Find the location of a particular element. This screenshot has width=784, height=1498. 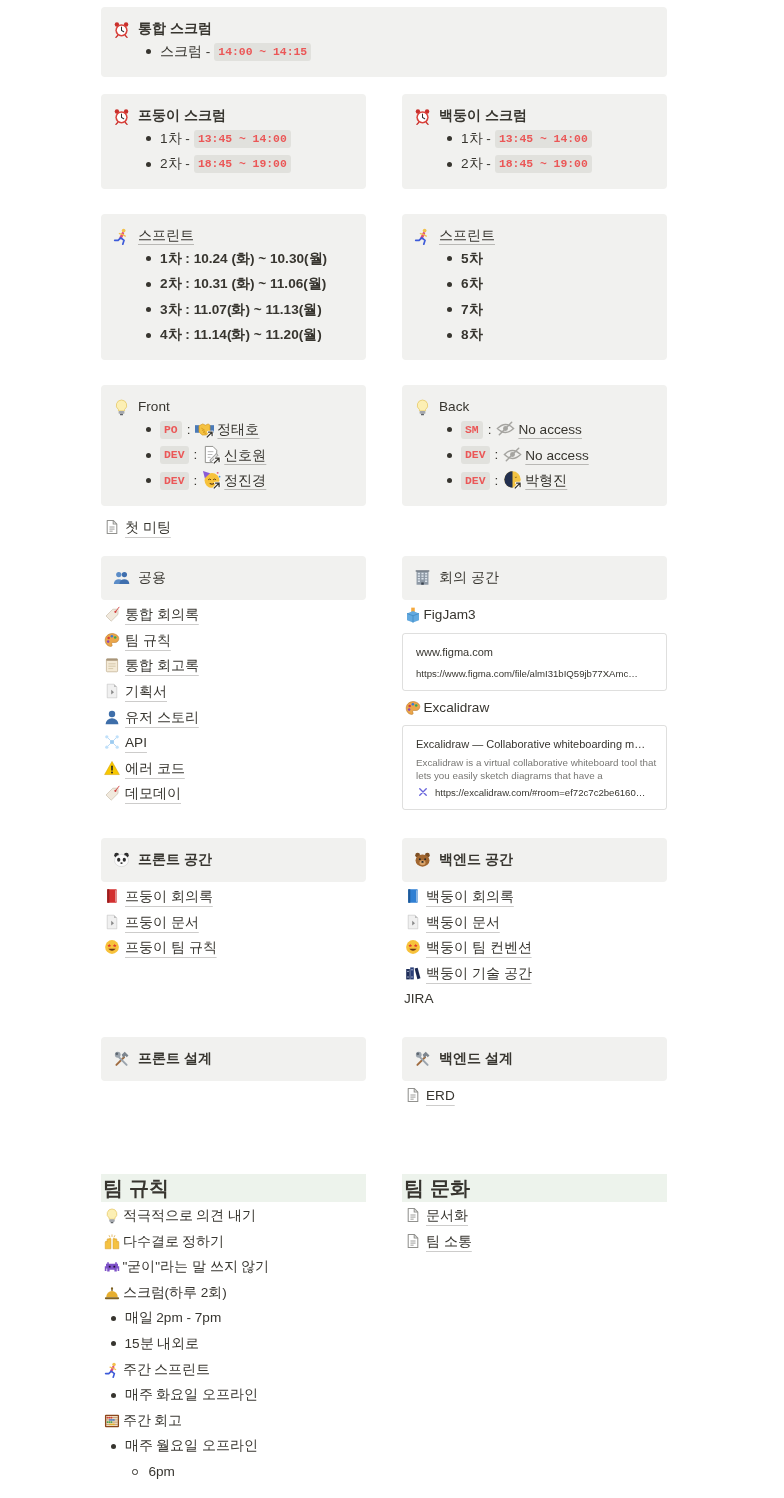

page-link: 백둥이 팀 컨벤션 is located at coordinates (467, 948).